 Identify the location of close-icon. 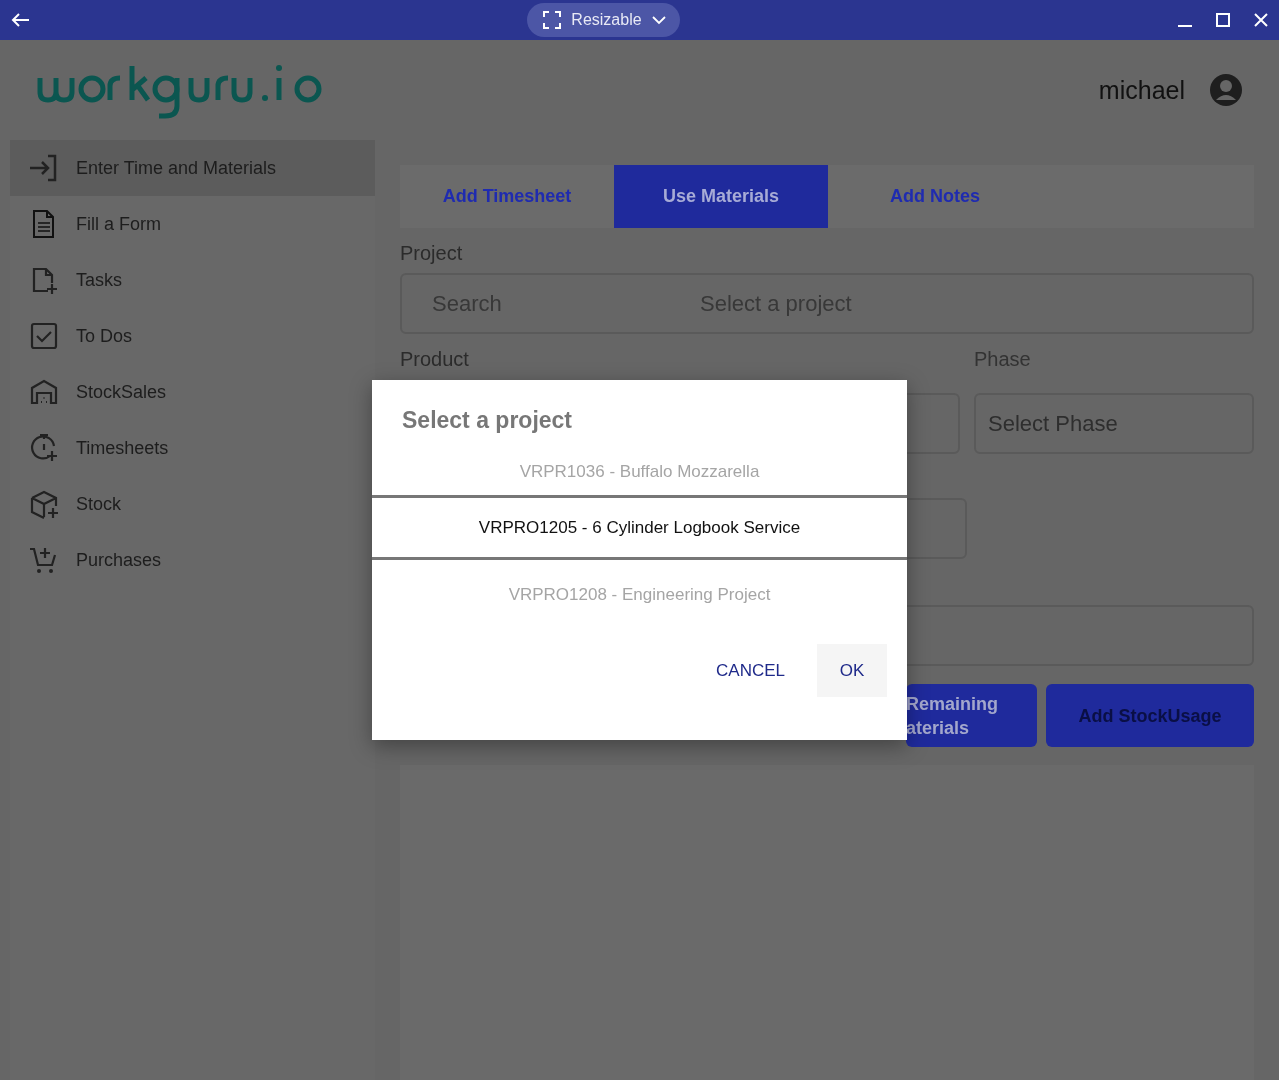
(1261, 20).